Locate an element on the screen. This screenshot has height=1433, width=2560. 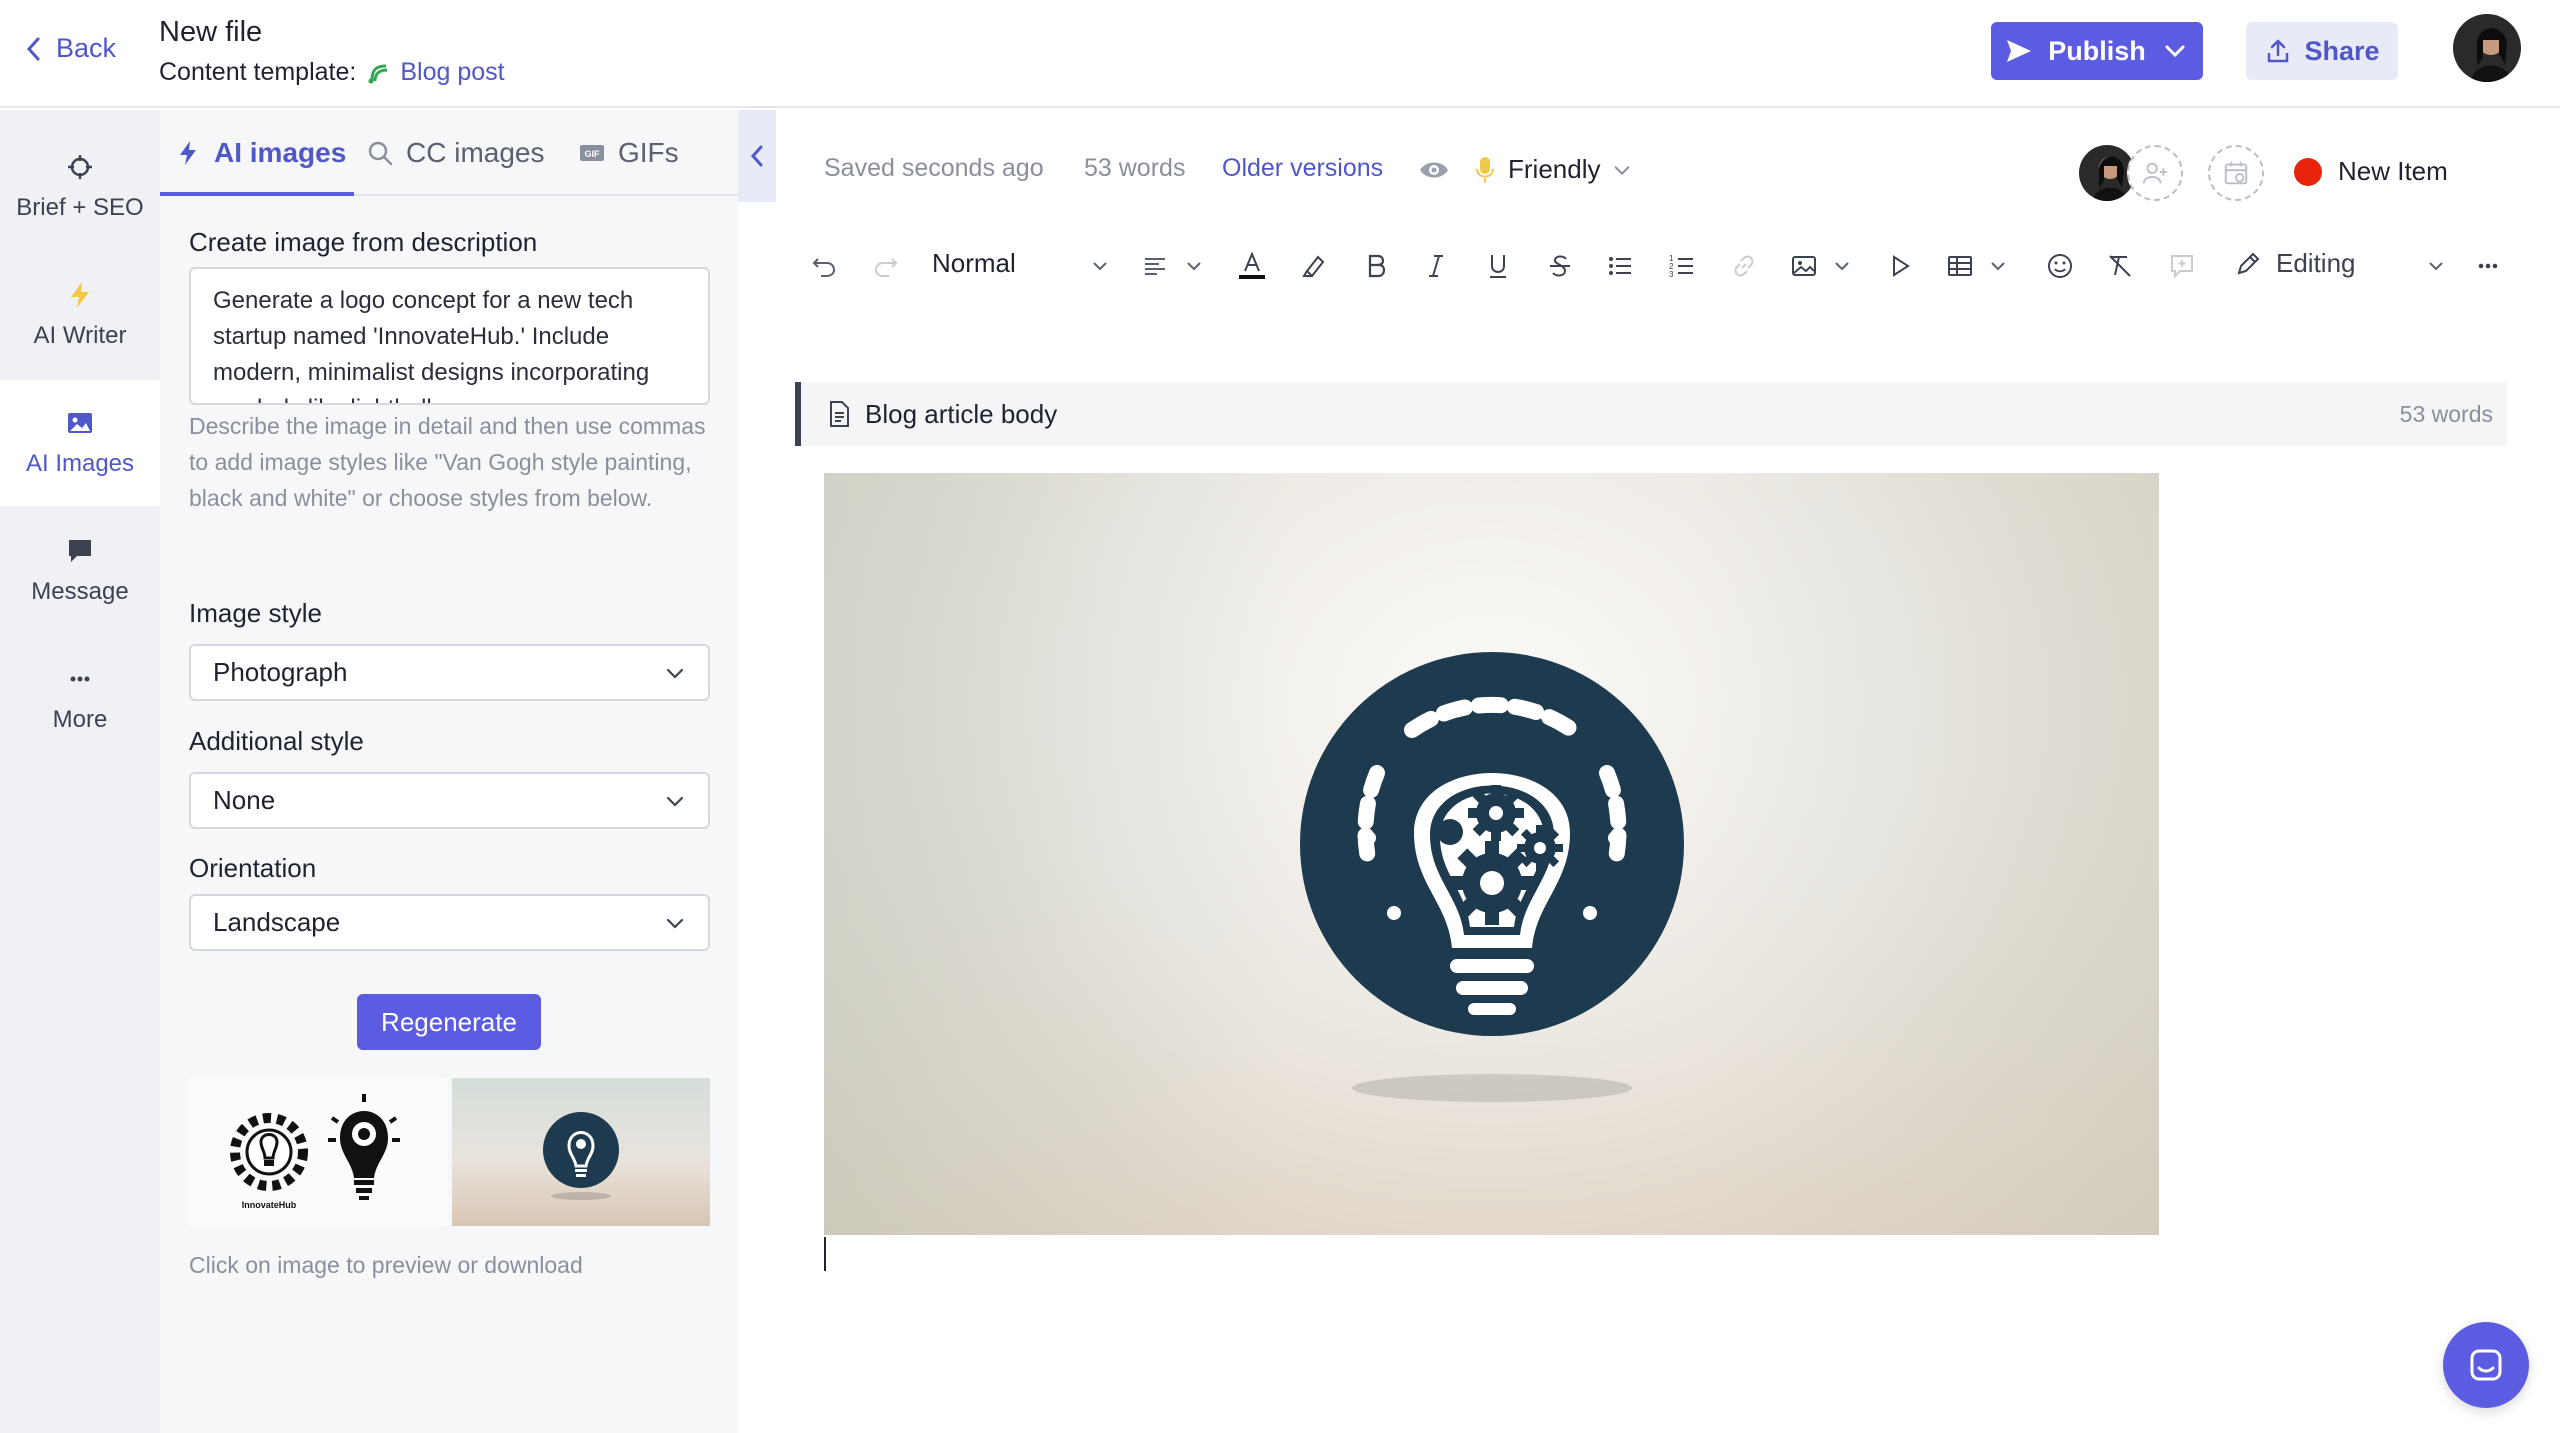
template-link: Blog post is located at coordinates (435, 72).